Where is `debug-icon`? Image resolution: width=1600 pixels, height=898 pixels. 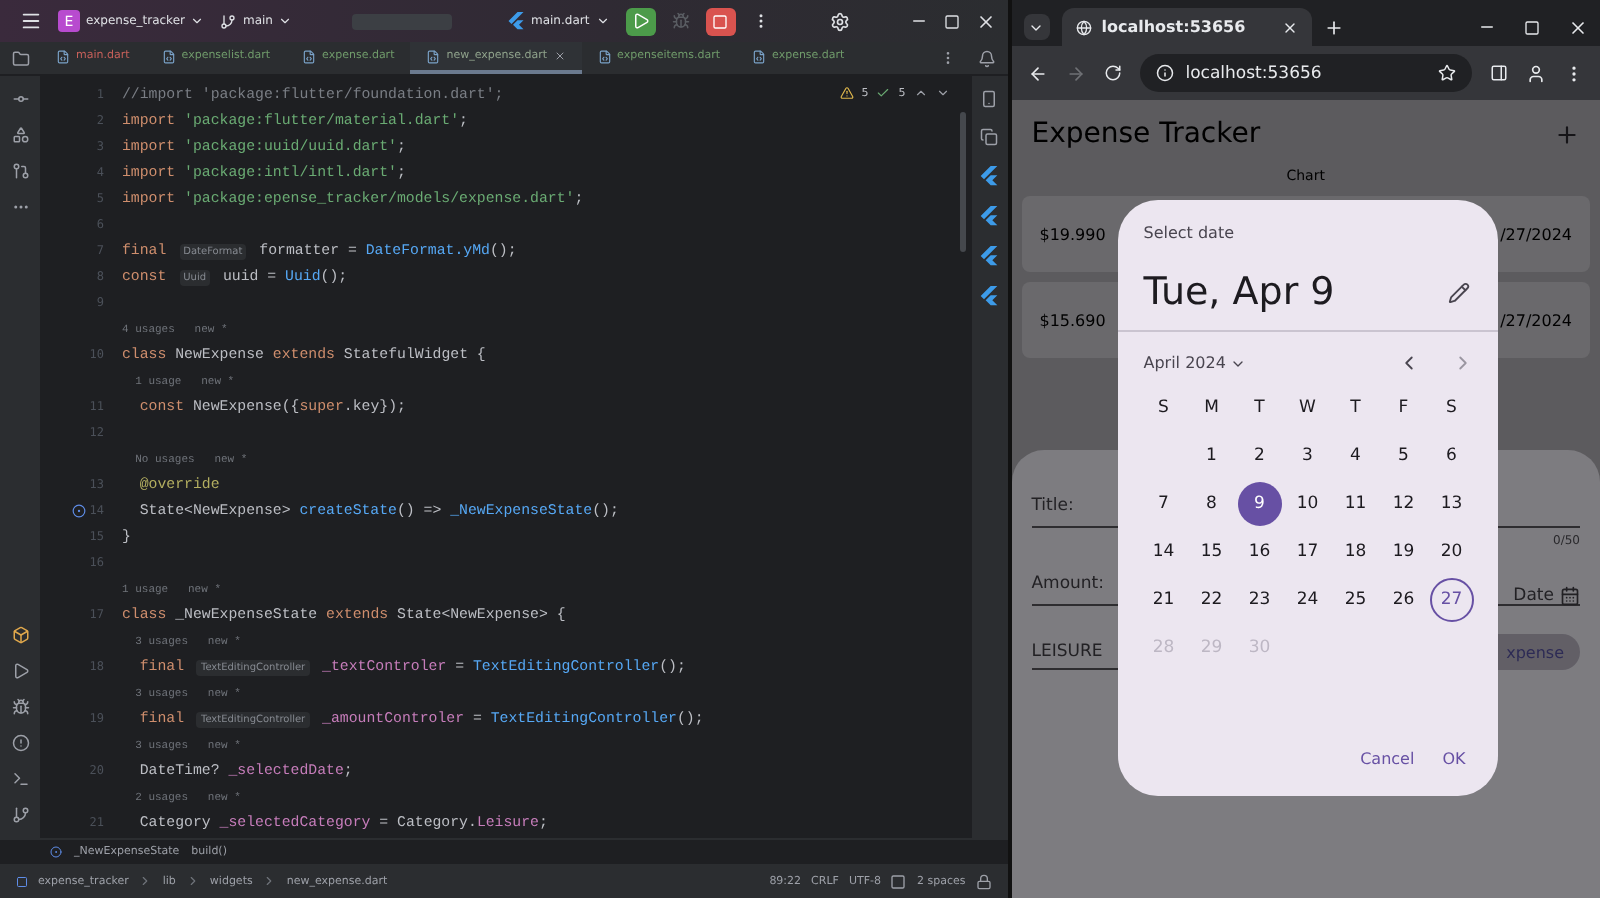
debug-icon is located at coordinates (20, 707).